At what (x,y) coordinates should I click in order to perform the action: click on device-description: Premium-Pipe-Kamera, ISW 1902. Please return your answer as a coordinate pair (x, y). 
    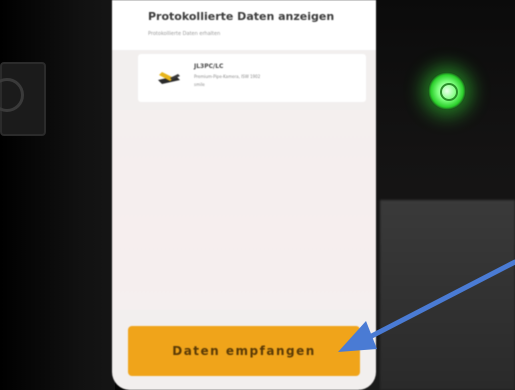
    Looking at the image, I should click on (227, 76).